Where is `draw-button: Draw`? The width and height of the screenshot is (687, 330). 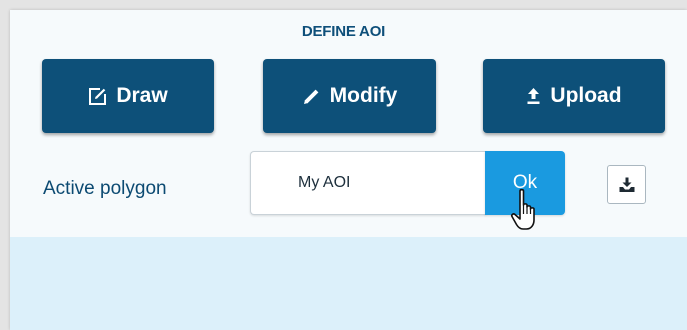 draw-button: Draw is located at coordinates (128, 96).